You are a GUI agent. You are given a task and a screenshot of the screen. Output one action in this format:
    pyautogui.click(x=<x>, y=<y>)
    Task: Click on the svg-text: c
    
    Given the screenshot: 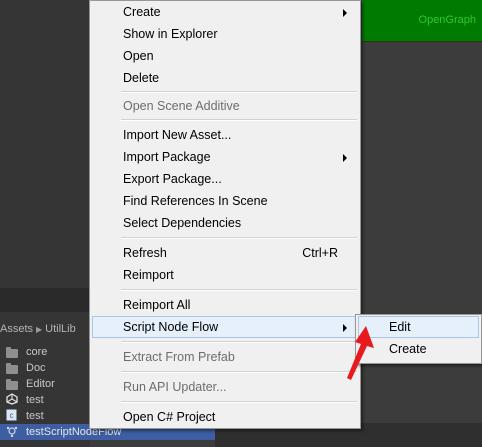 What is the action you would take?
    pyautogui.click(x=12, y=415)
    